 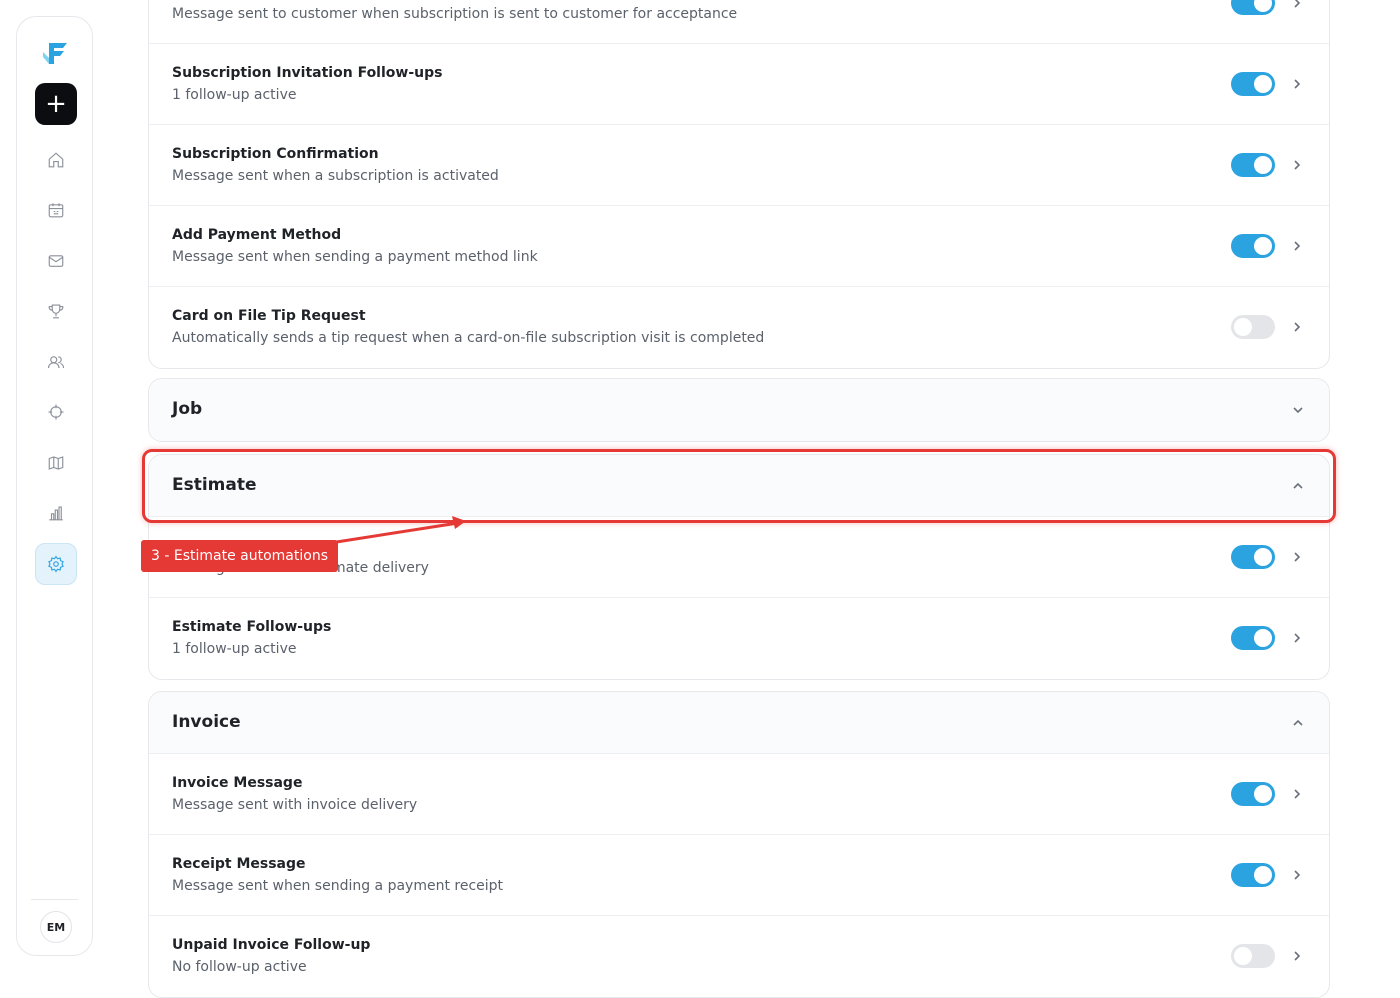 I want to click on nav-home, so click(x=56, y=160).